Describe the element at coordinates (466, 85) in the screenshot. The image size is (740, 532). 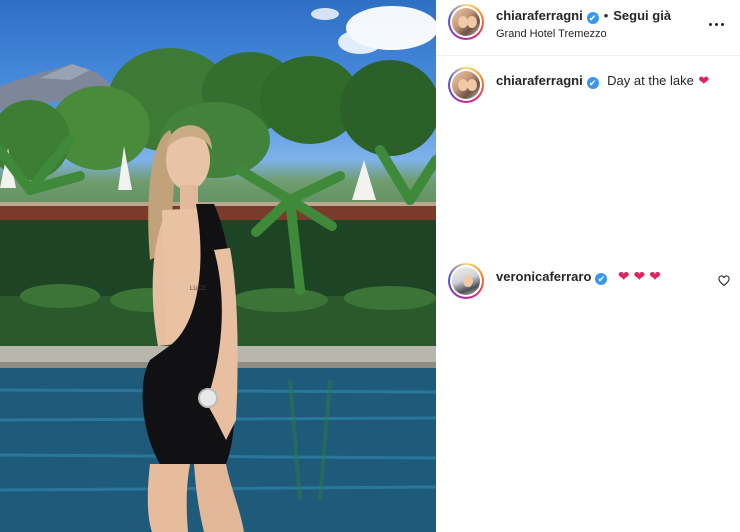
I see `caption-avatar` at that location.